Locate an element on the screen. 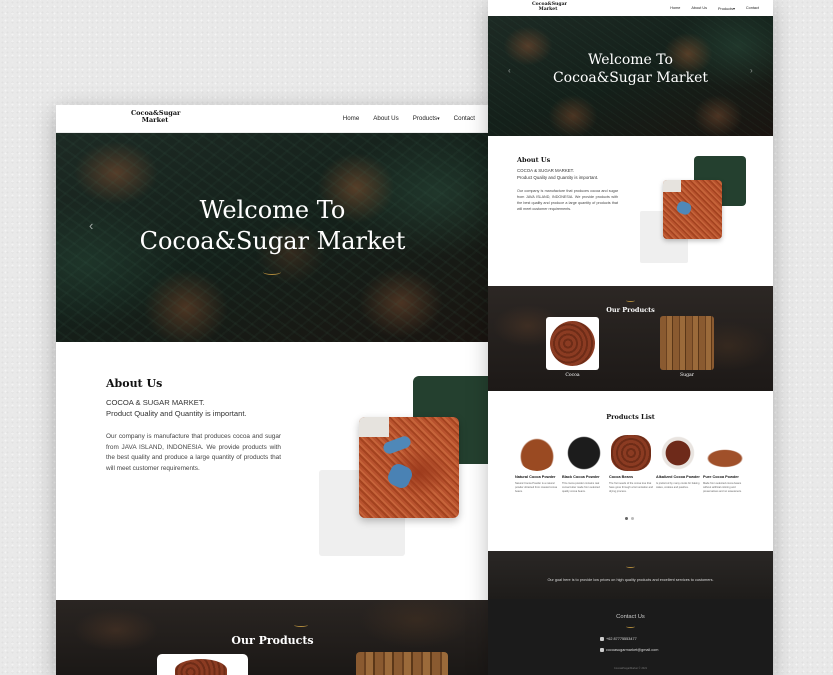 This screenshot has height=675, width=833. phone-text: +62 87775553477 is located at coordinates (621, 639).